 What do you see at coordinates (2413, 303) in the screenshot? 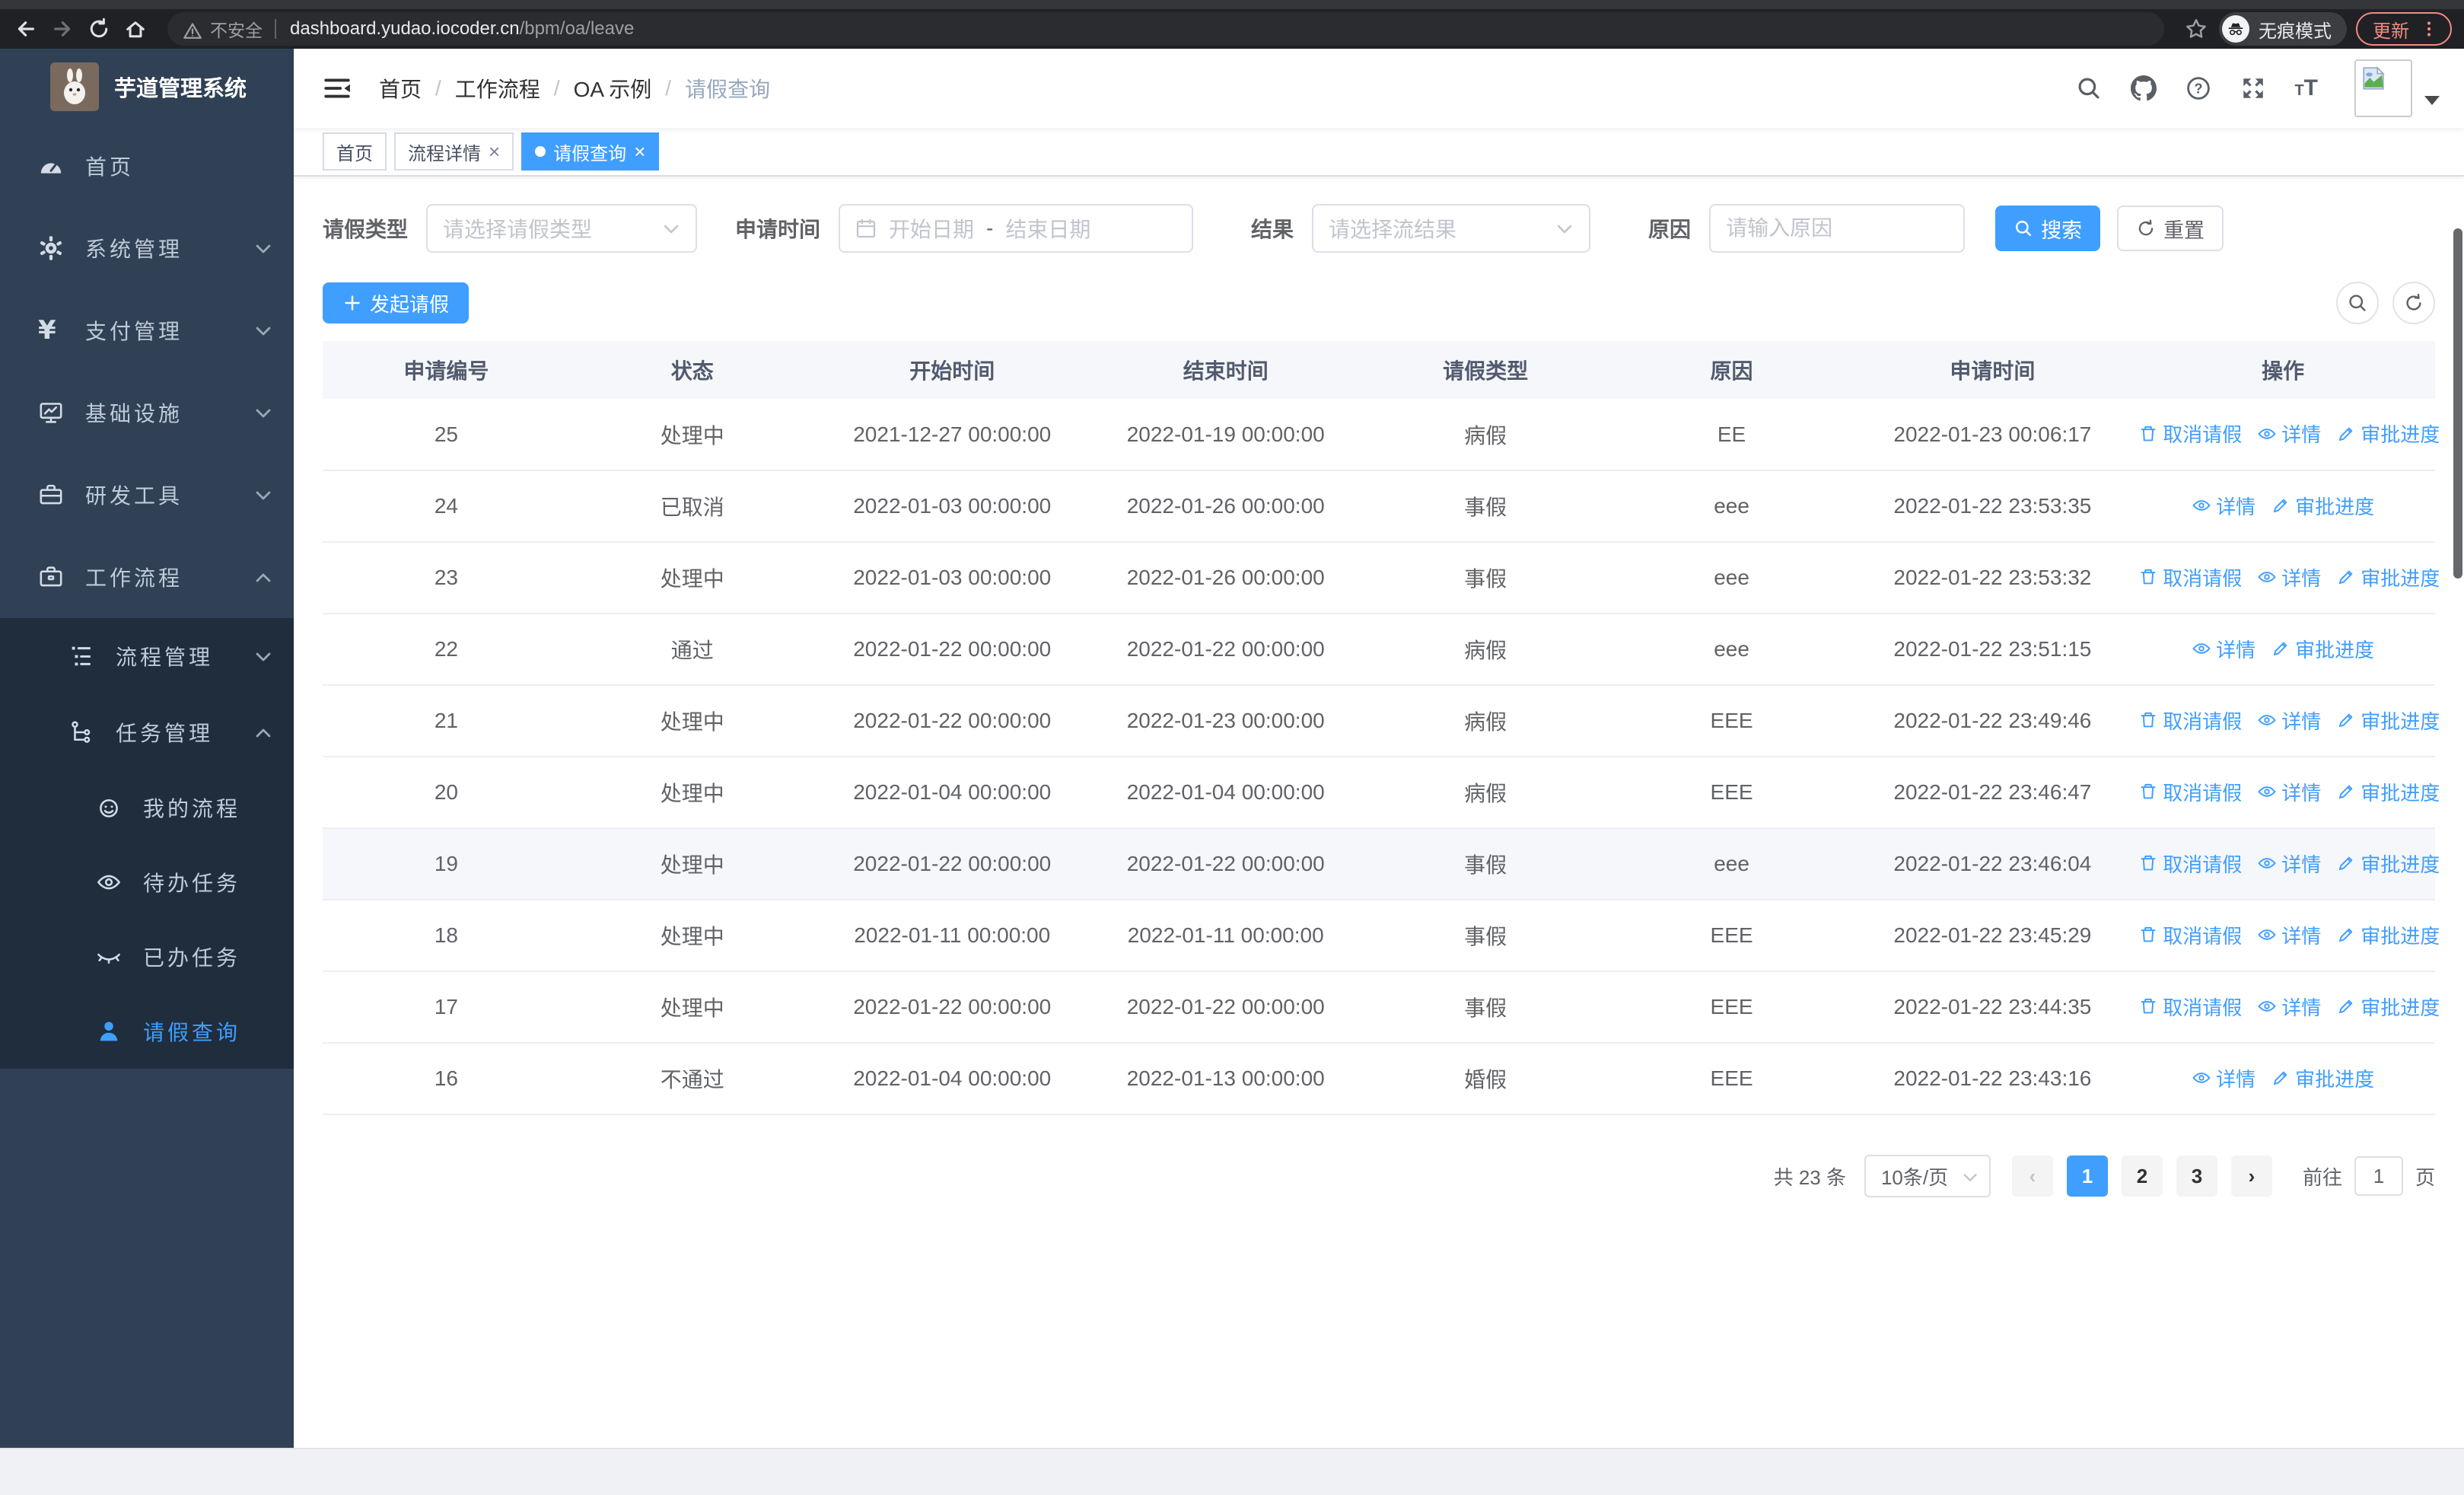
I see `refresh-table-icon` at bounding box center [2413, 303].